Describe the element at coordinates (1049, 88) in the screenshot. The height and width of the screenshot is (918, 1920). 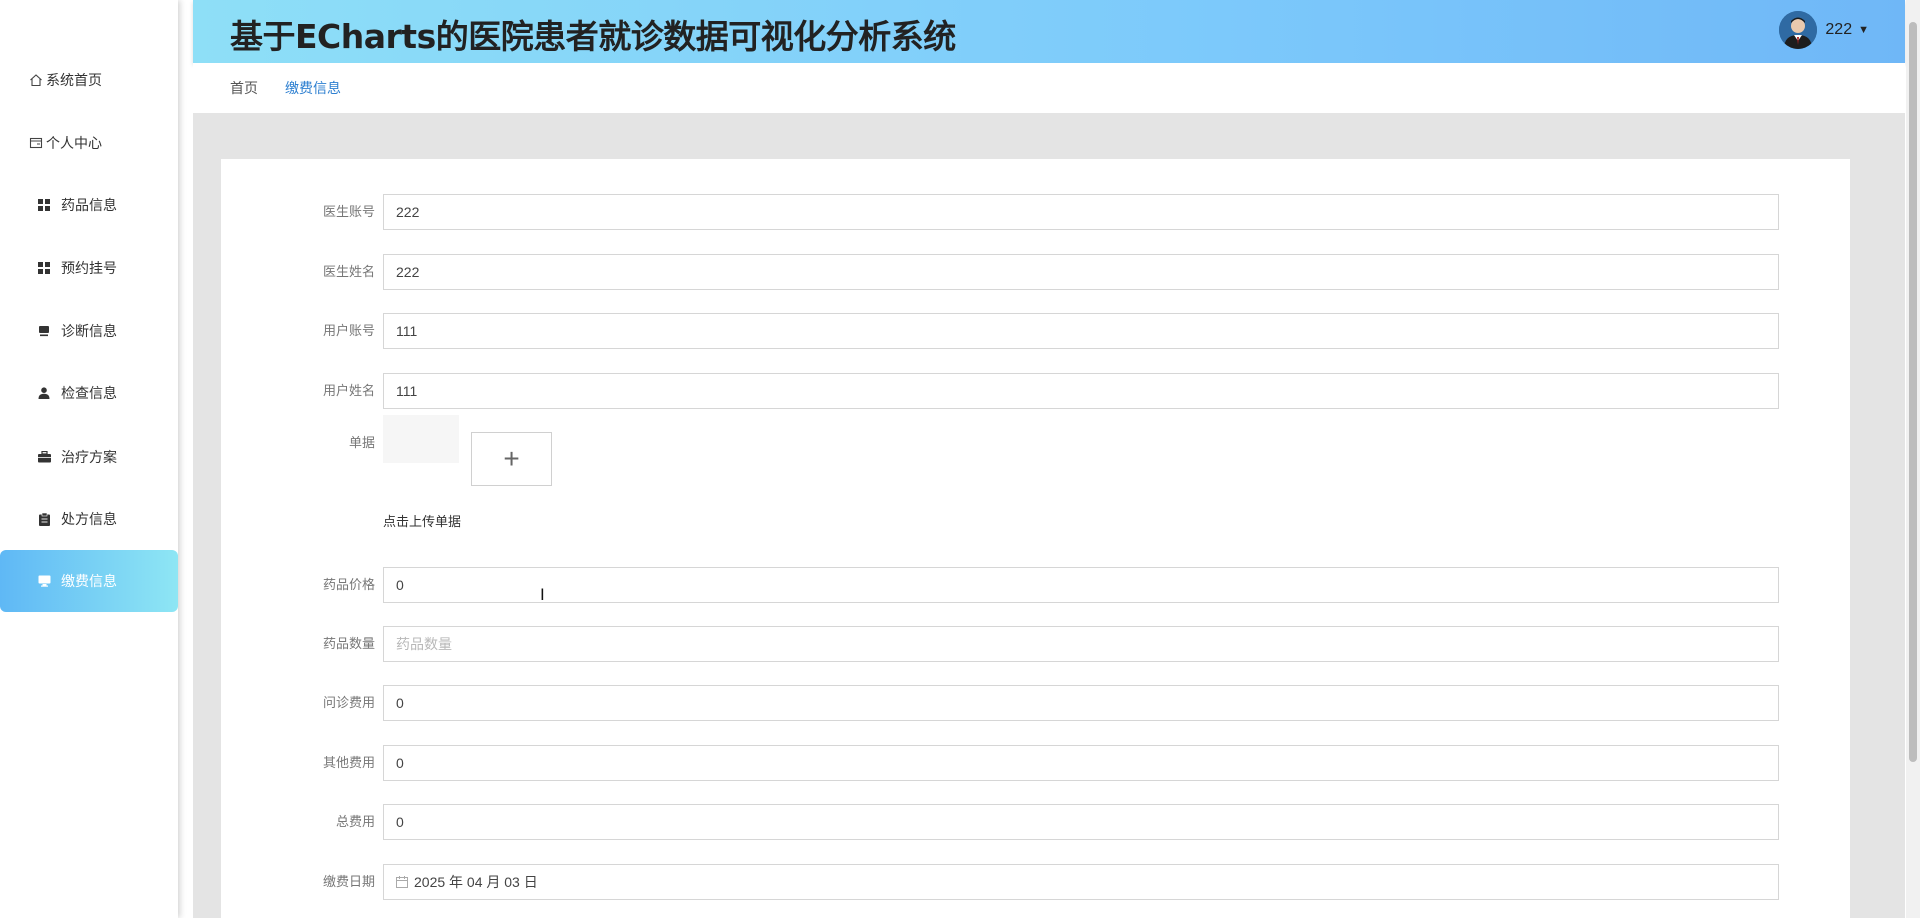
I see `breadcrumb: 首页 缴费信息` at that location.